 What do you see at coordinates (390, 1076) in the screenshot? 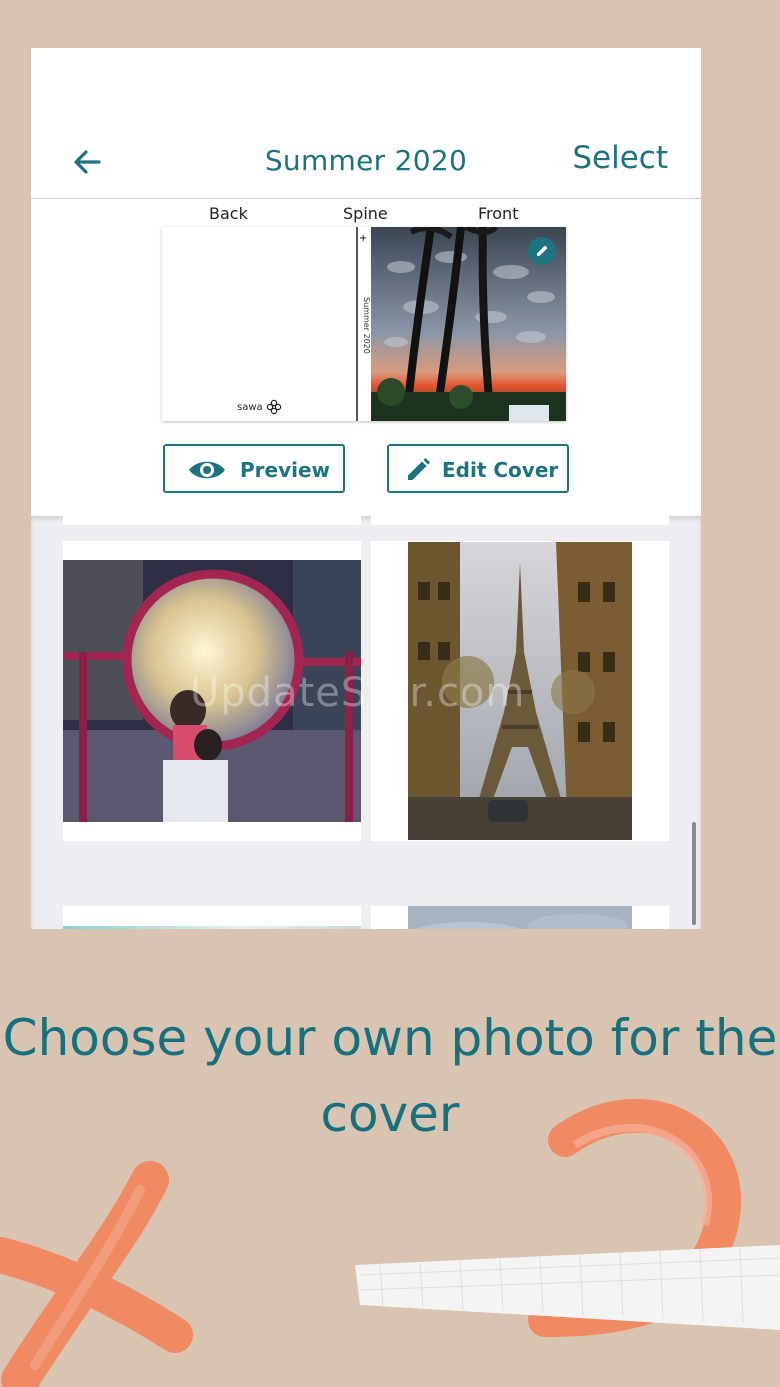
I see `caption-text: Choose your own photo for the cover` at bounding box center [390, 1076].